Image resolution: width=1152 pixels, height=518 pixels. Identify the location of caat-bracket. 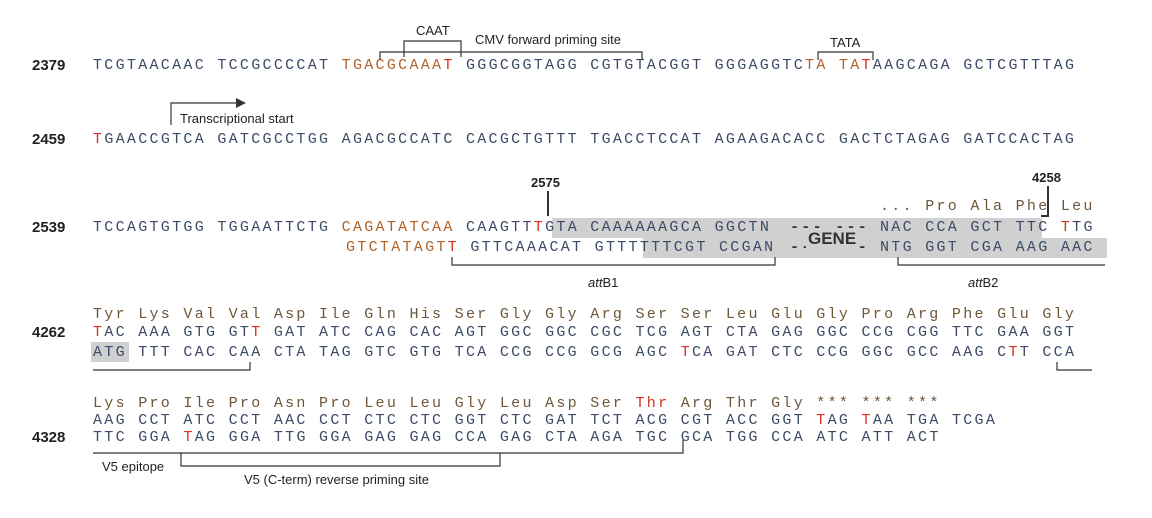
(432, 48).